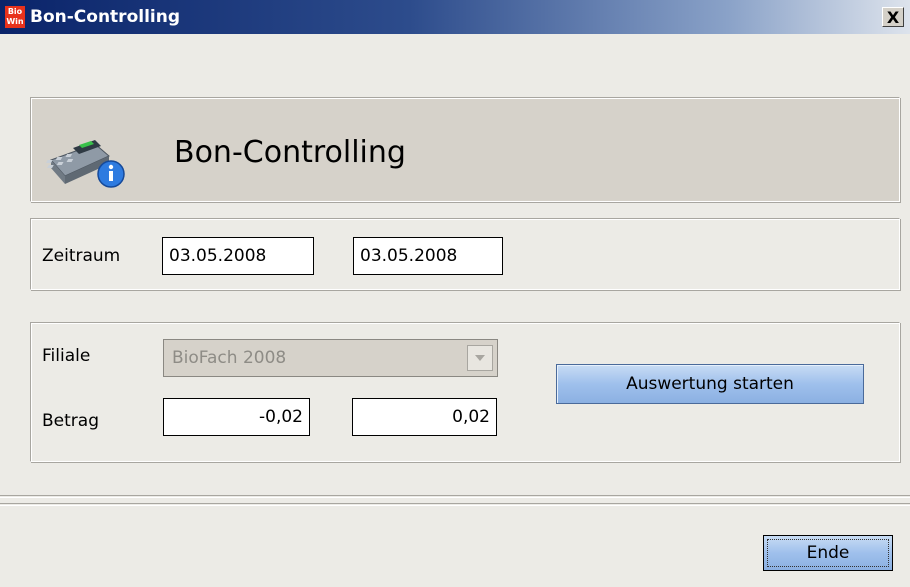 This screenshot has height=587, width=910. I want to click on ende-button: Ende, so click(828, 553).